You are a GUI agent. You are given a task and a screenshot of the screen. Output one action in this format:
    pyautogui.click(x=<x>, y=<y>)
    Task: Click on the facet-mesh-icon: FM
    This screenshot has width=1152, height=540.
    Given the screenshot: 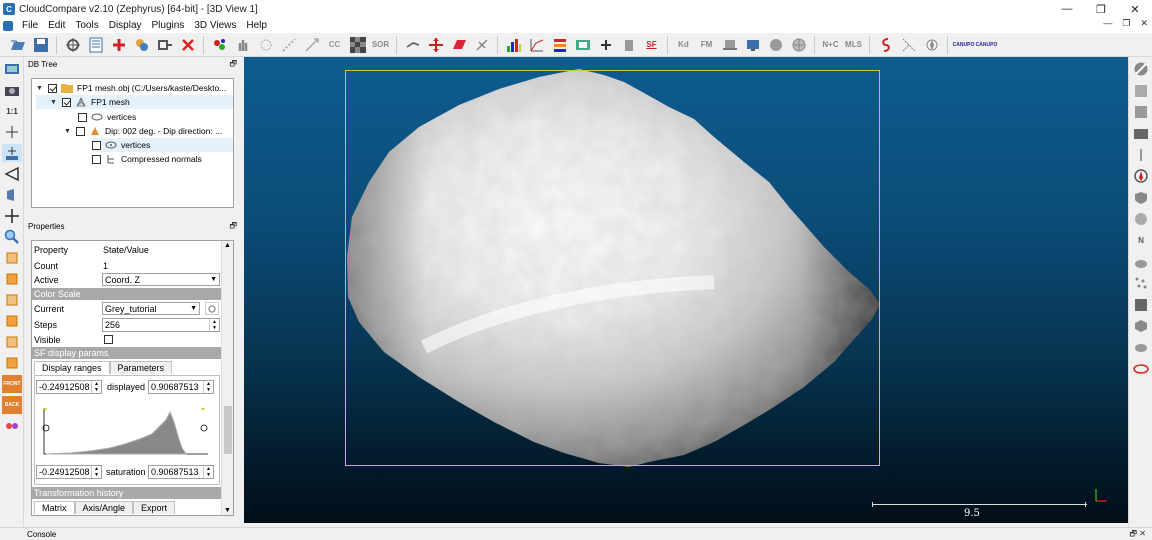 What is the action you would take?
    pyautogui.click(x=707, y=45)
    